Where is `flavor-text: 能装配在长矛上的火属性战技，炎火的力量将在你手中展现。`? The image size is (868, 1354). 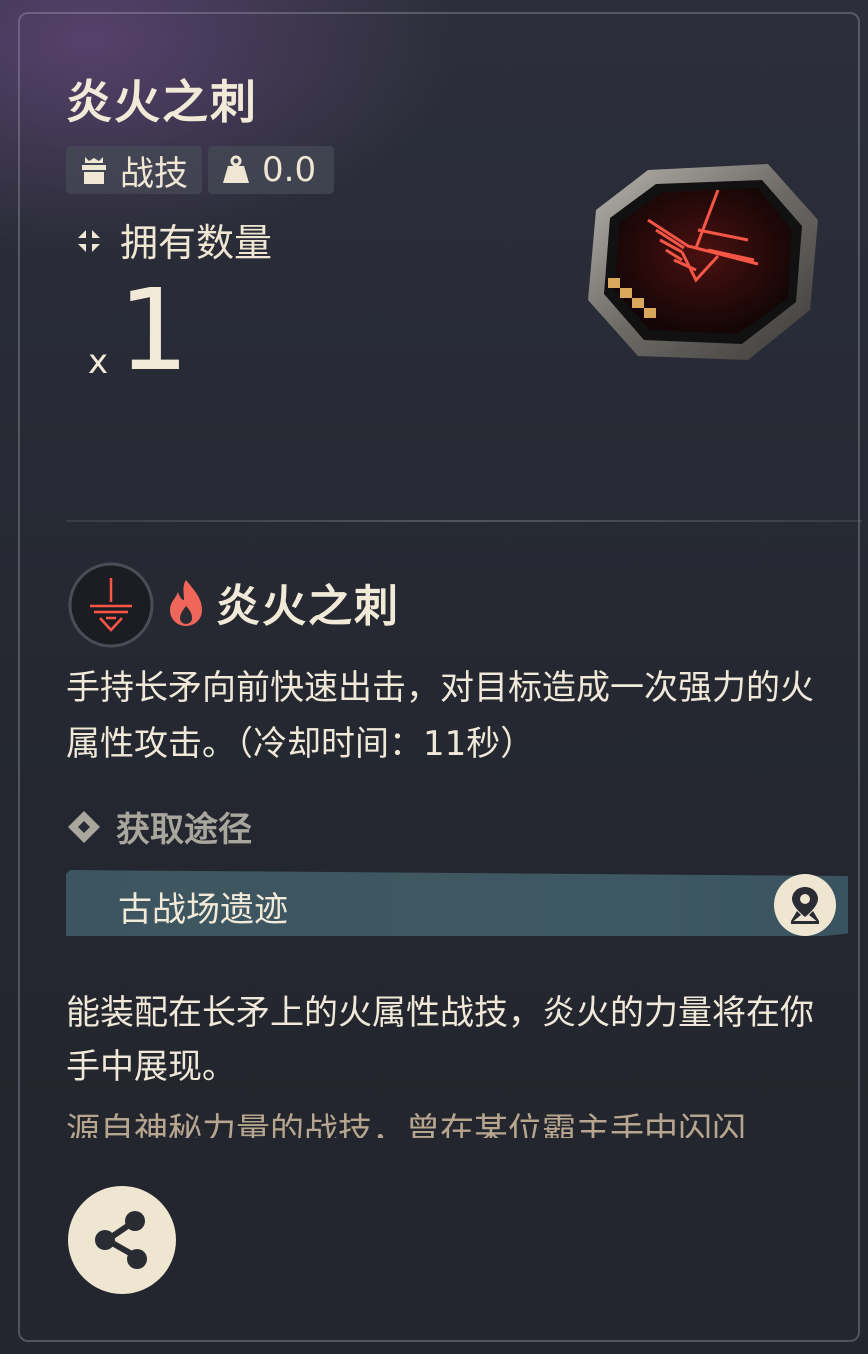 flavor-text: 能装配在长矛上的火属性战技，炎火的力量将在你手中展现。 is located at coordinates (440, 1040).